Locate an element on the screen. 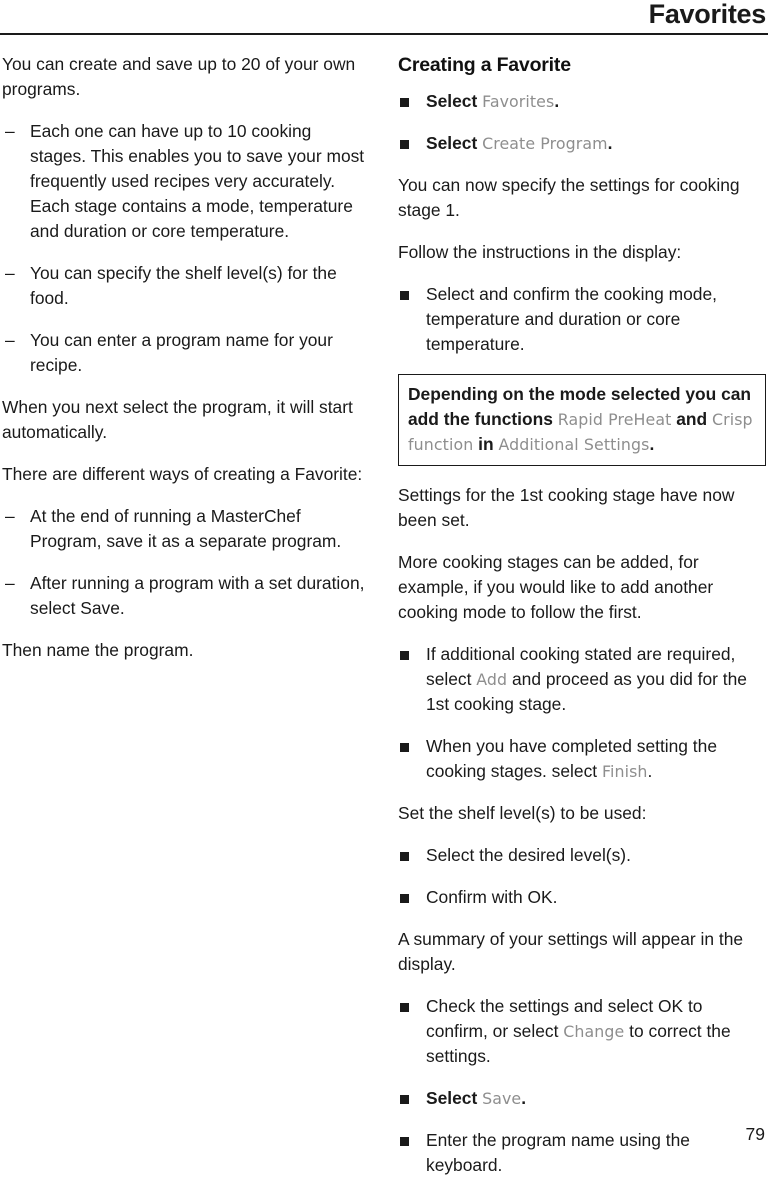 The width and height of the screenshot is (768, 1195). list-item: Select Favorites. is located at coordinates (582, 101).